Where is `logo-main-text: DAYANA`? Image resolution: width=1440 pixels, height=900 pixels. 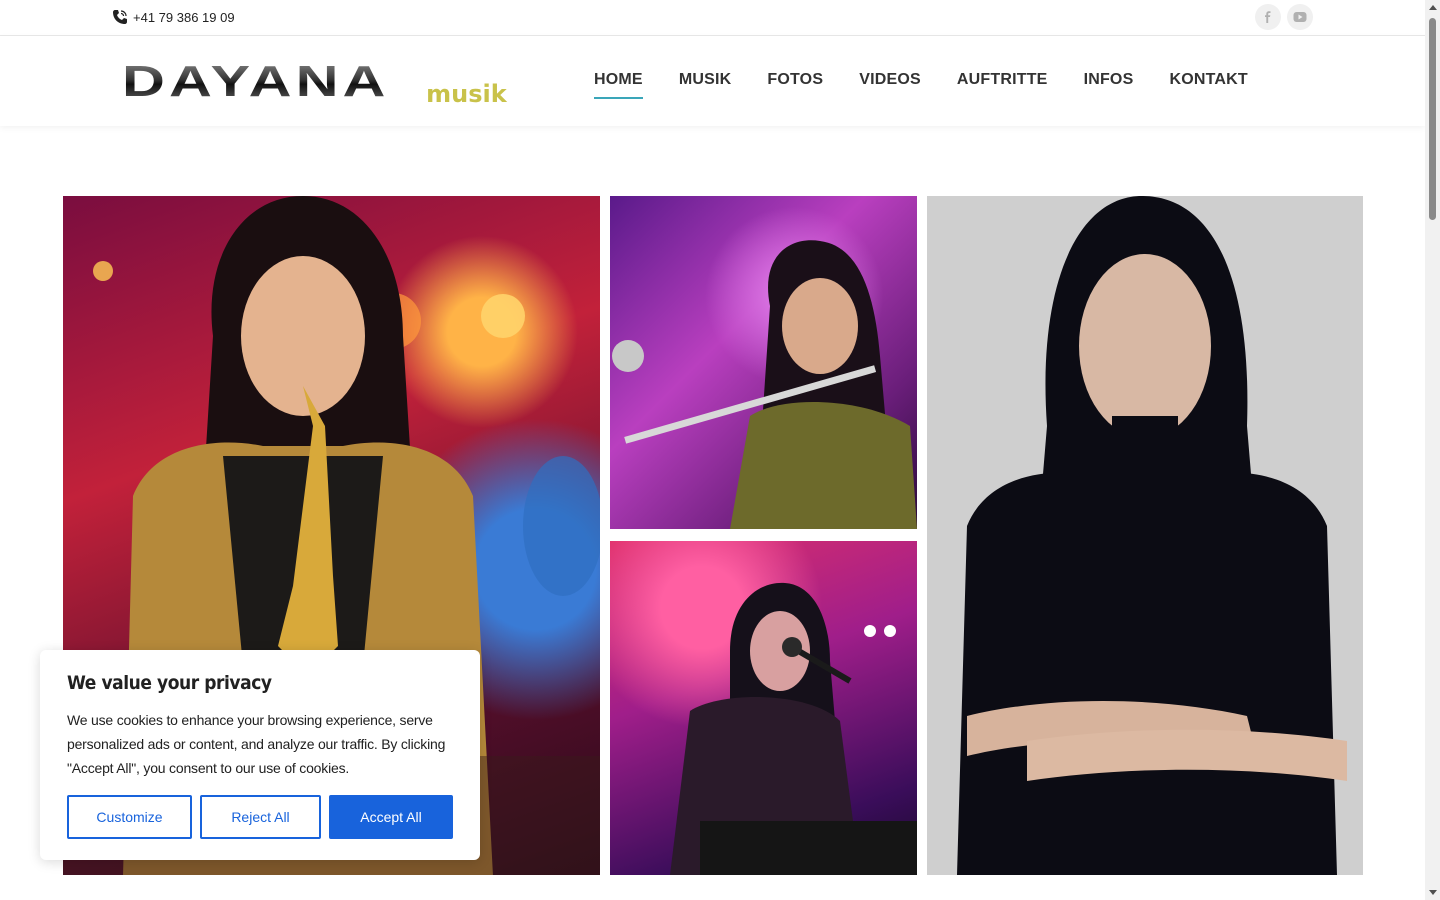 logo-main-text: DAYANA is located at coordinates (256, 81).